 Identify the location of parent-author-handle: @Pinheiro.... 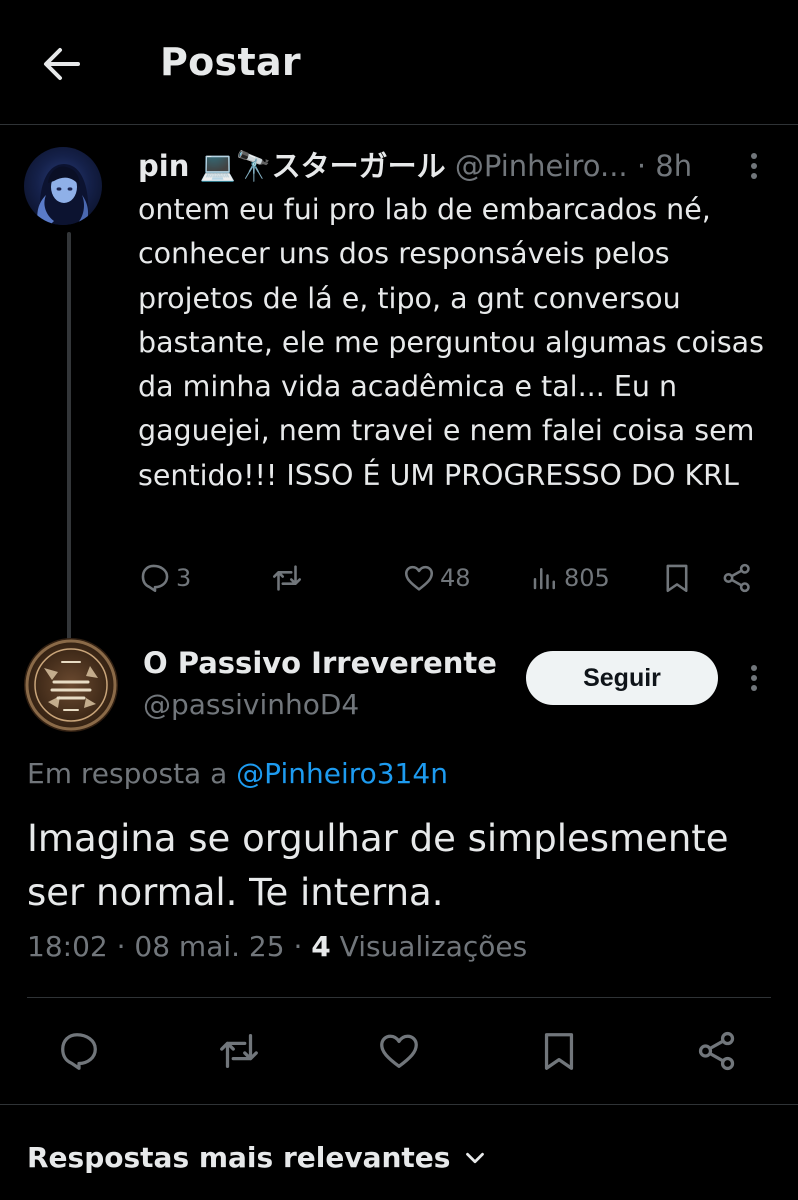
(541, 166).